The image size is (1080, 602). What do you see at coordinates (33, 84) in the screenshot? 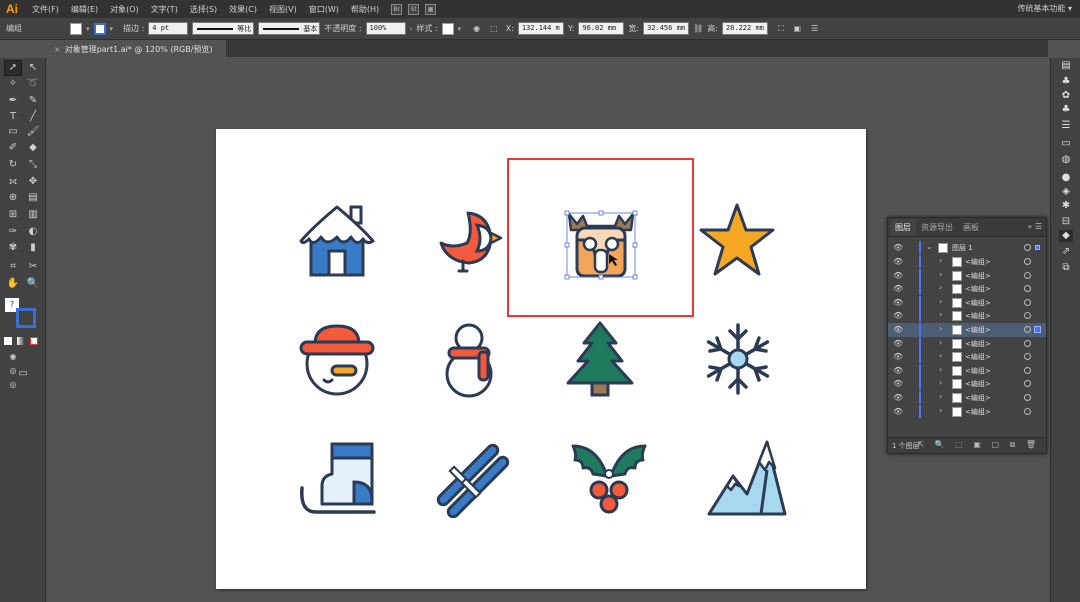
I see `lasso-tool-icon: ➰` at bounding box center [33, 84].